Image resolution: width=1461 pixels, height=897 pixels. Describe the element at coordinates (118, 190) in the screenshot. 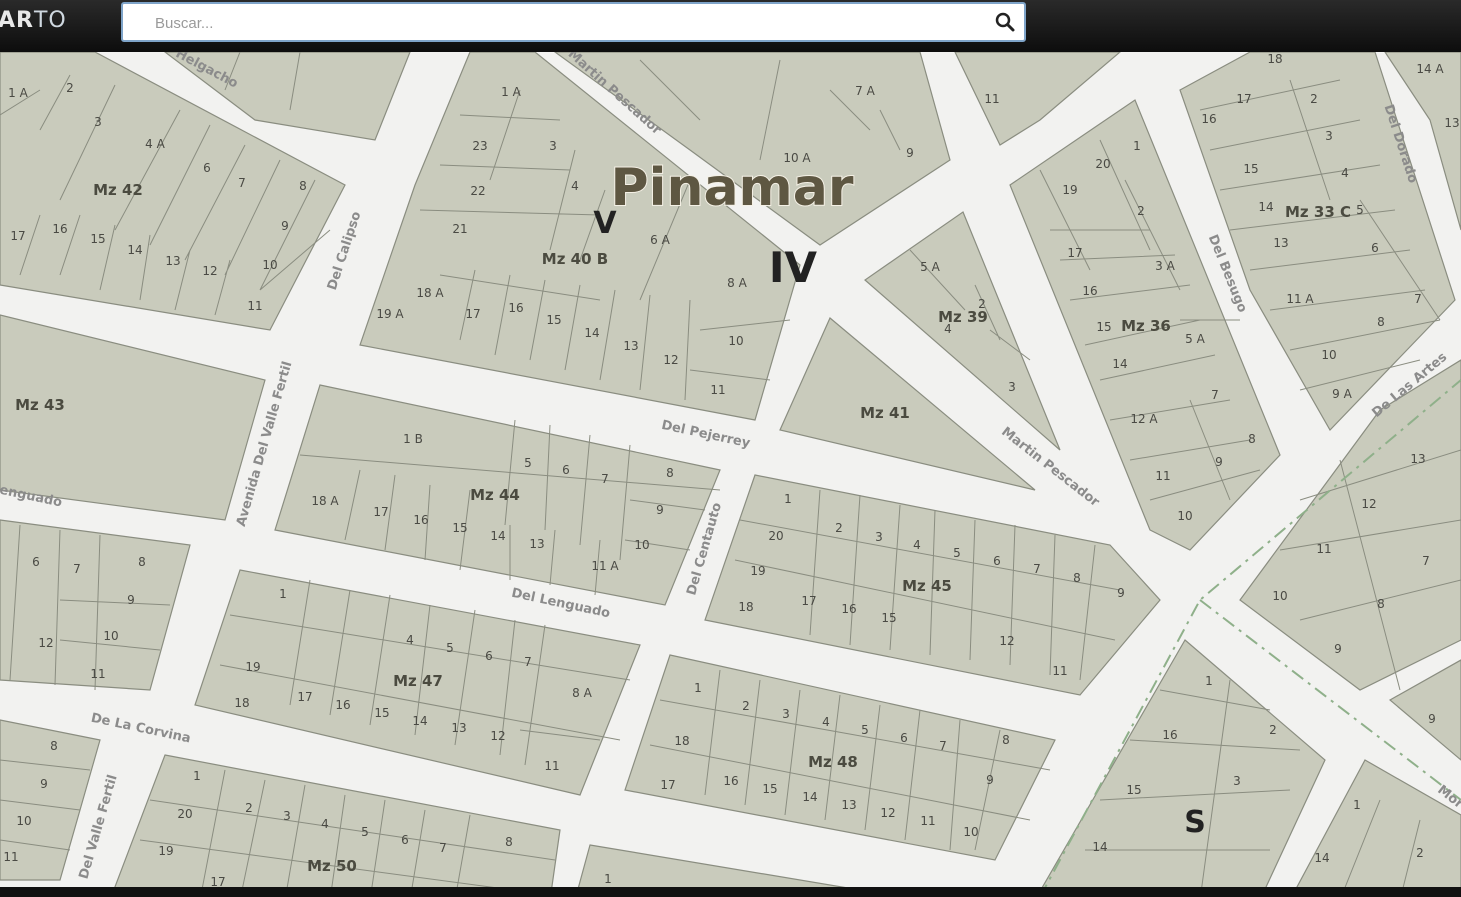

I see `manzana-label: Mz 42` at that location.